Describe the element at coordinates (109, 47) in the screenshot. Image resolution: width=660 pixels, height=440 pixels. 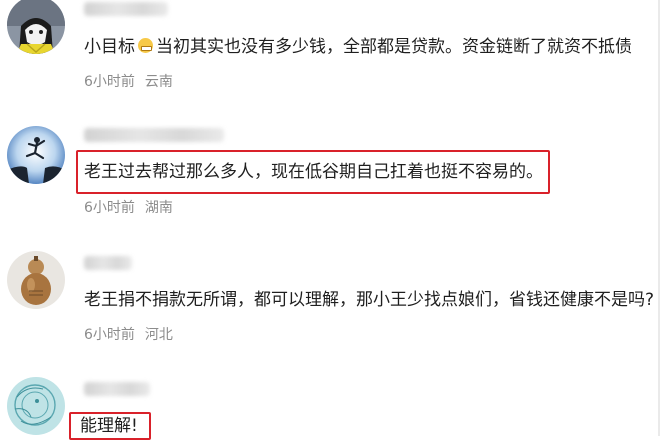
I see `comment-text-part: 小目标` at that location.